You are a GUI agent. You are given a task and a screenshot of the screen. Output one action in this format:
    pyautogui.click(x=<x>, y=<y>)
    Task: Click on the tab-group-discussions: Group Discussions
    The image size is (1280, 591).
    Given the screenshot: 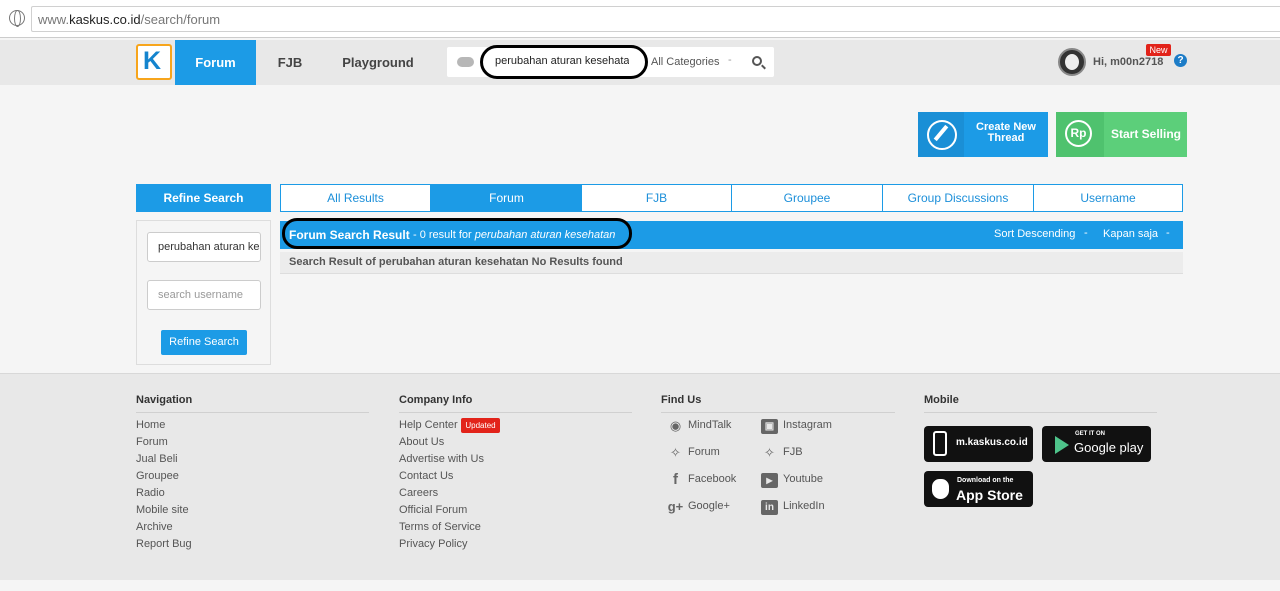 What is the action you would take?
    pyautogui.click(x=958, y=198)
    